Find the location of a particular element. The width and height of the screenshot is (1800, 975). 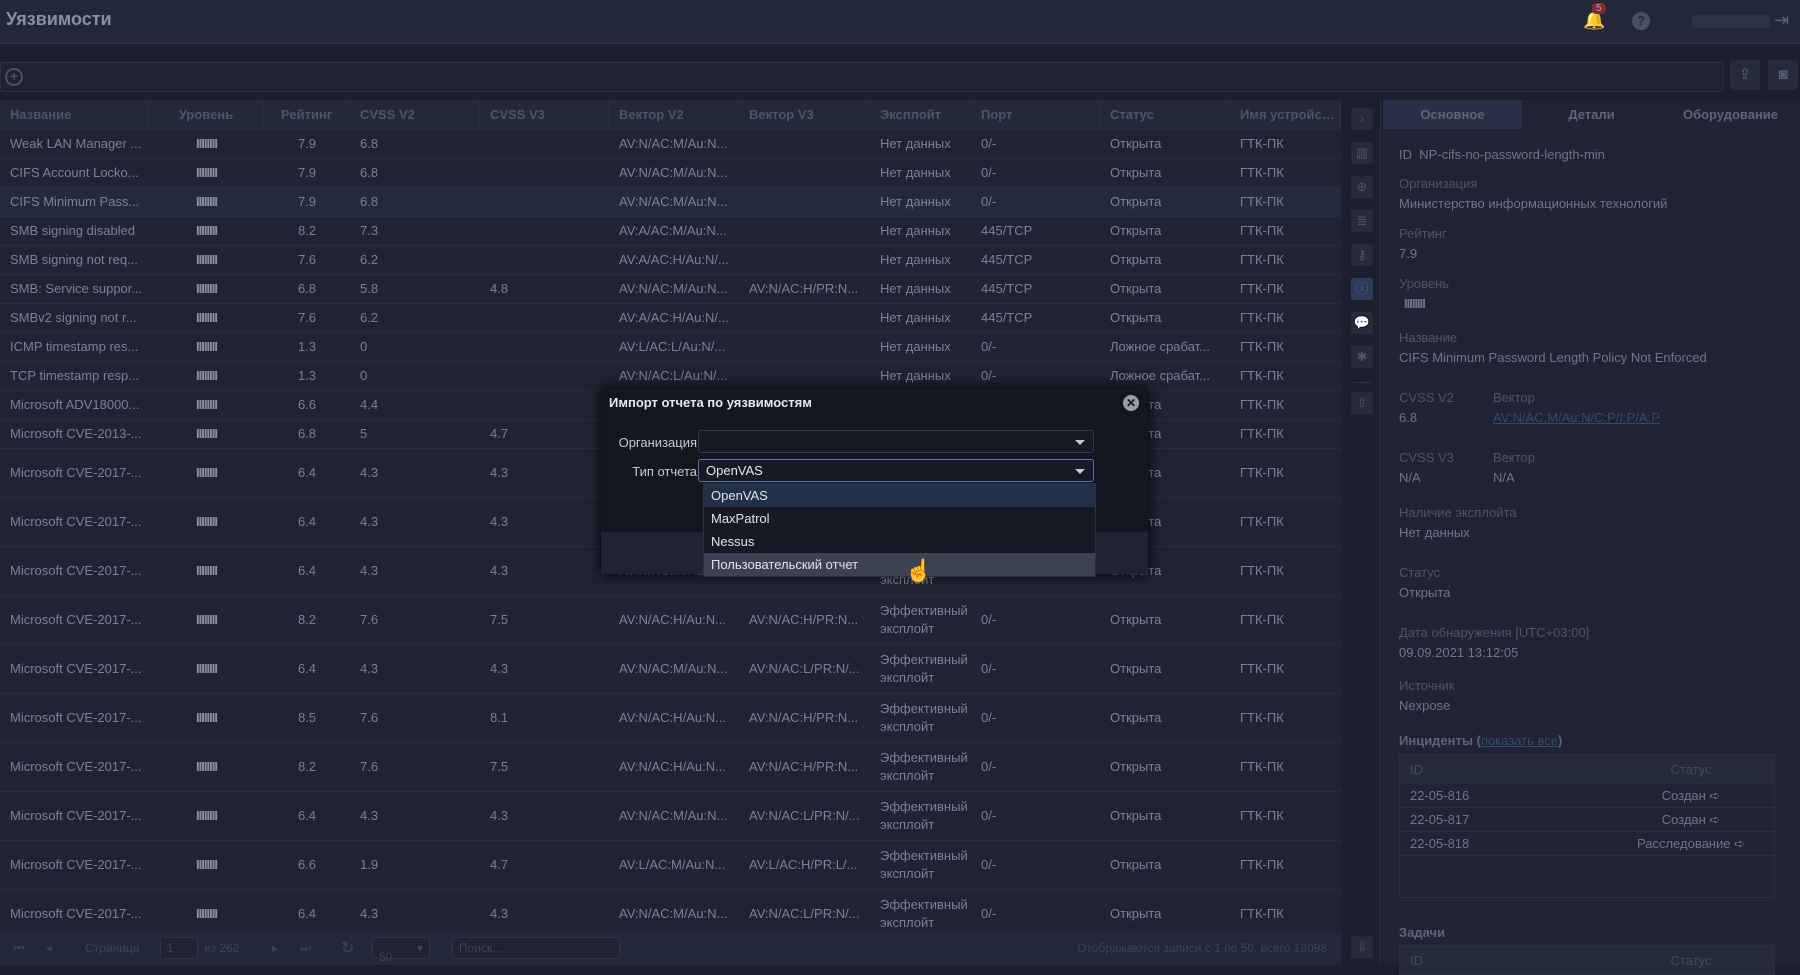

tab-hardware: Оборудование is located at coordinates (1730, 114).